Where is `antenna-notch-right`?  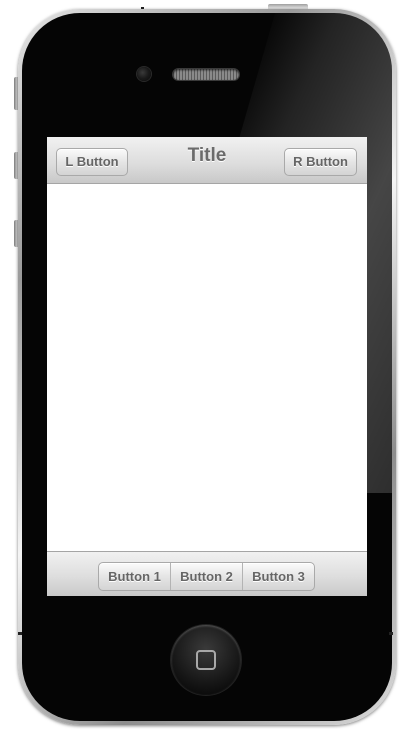
antenna-notch-right is located at coordinates (391, 633).